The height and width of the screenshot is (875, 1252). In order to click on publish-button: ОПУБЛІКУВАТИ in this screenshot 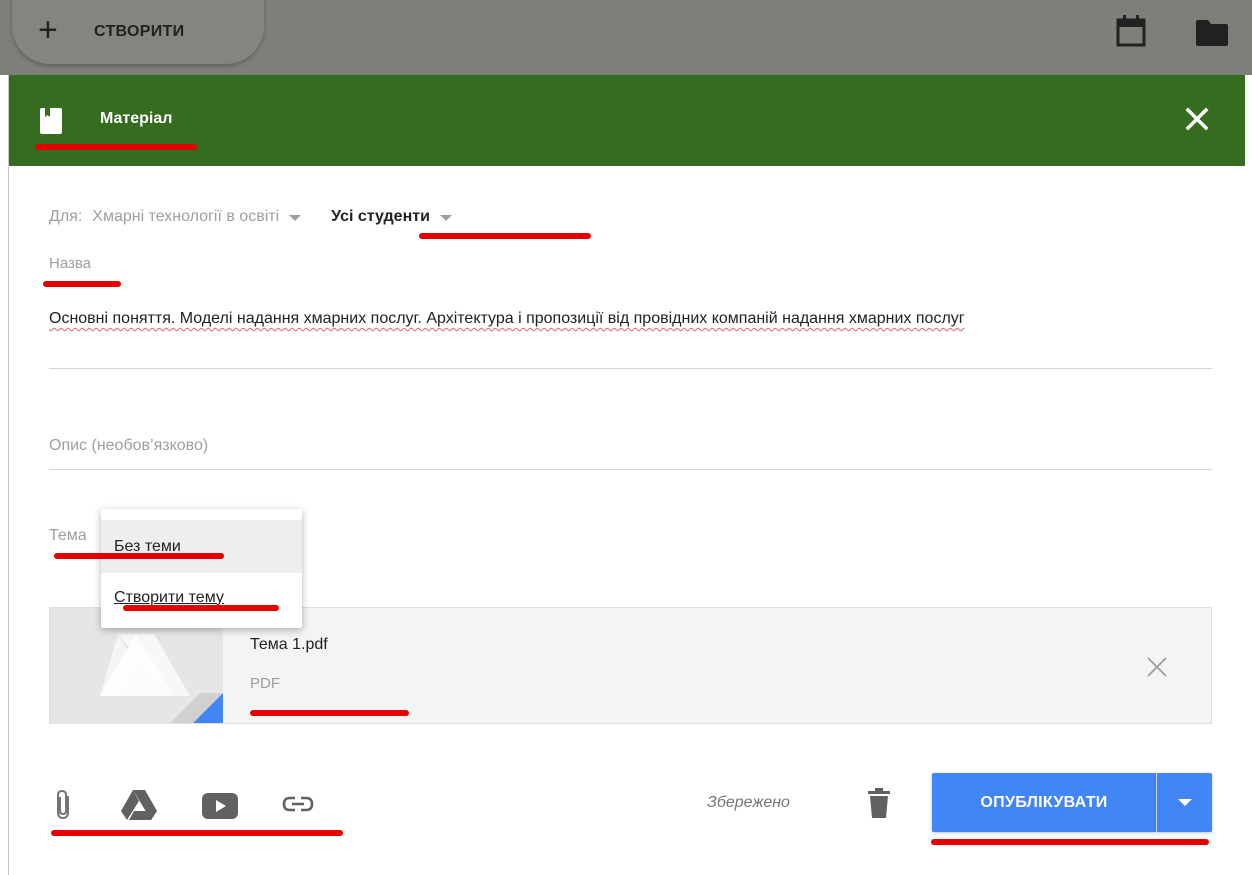, I will do `click(1044, 802)`.